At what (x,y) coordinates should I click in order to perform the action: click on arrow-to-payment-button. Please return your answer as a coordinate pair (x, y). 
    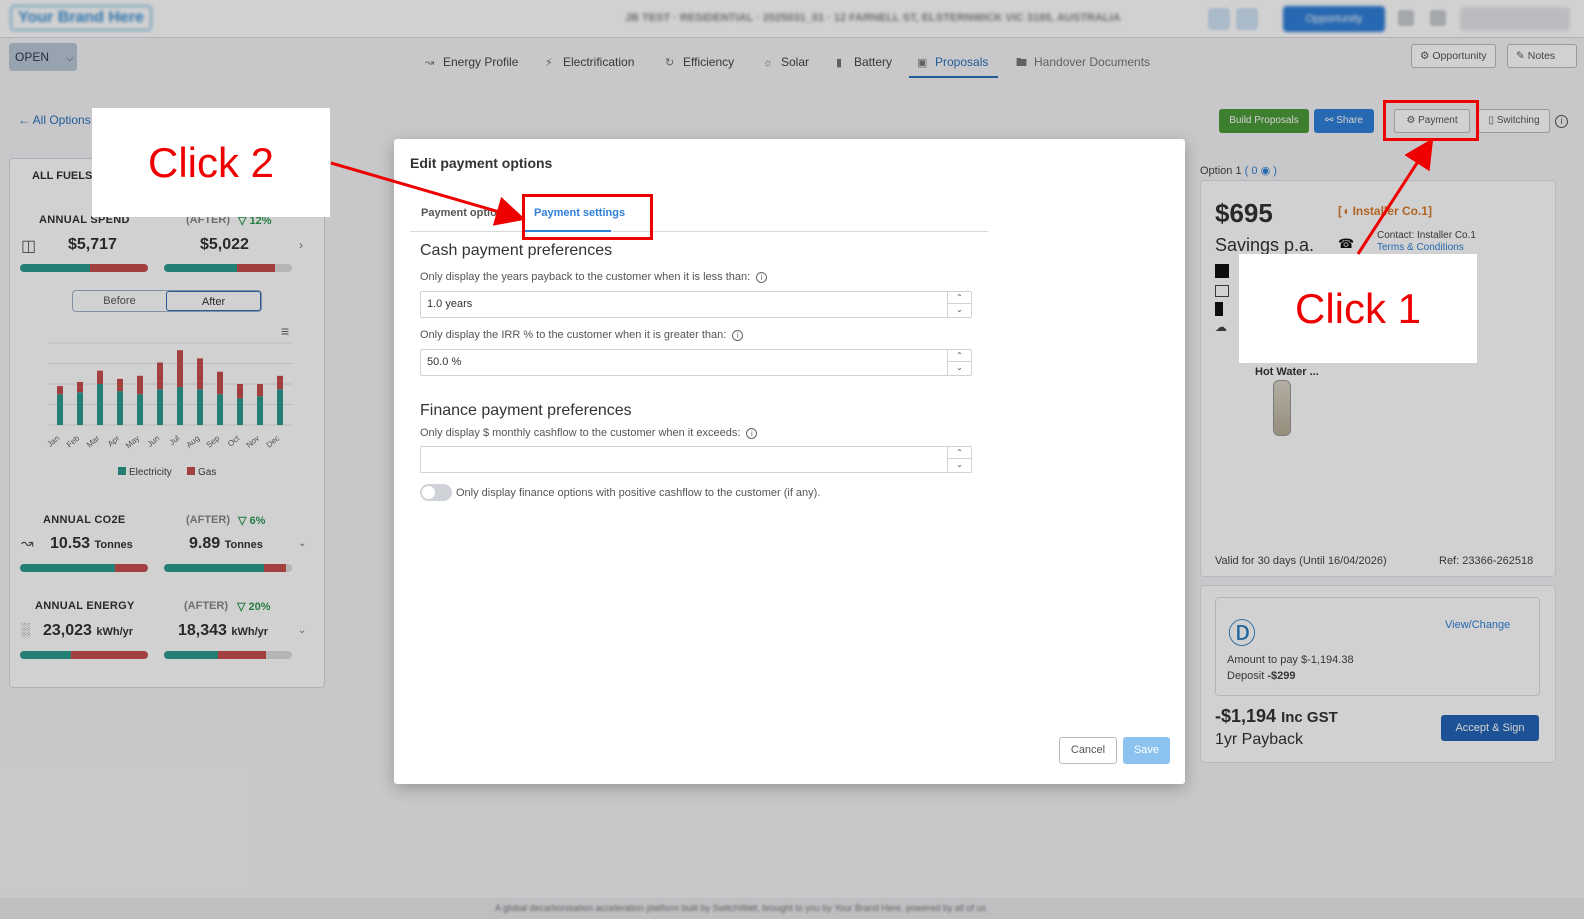
    Looking at the image, I should click on (1395, 196).